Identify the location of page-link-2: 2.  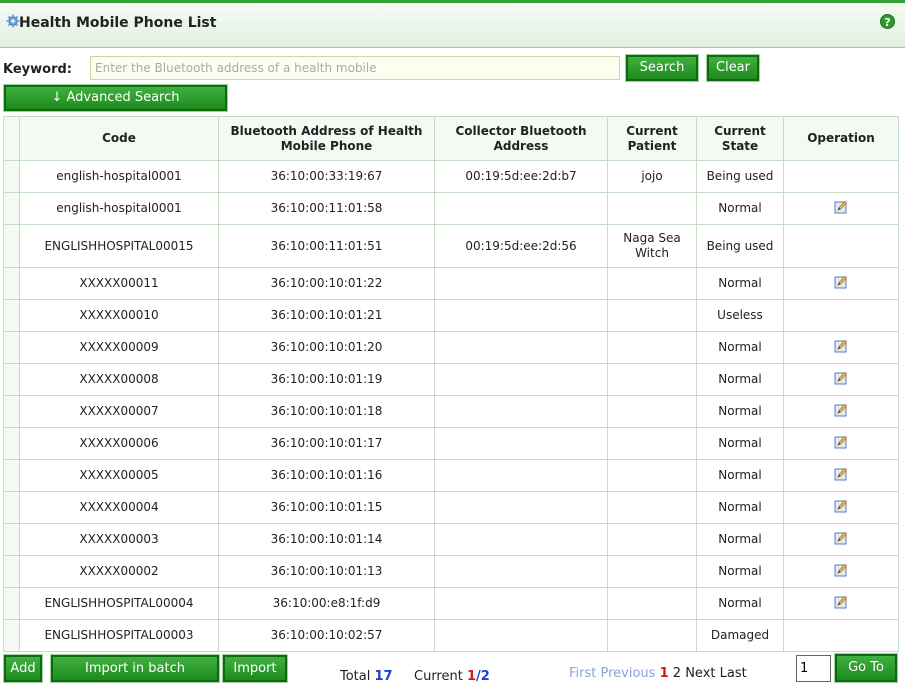
(677, 673).